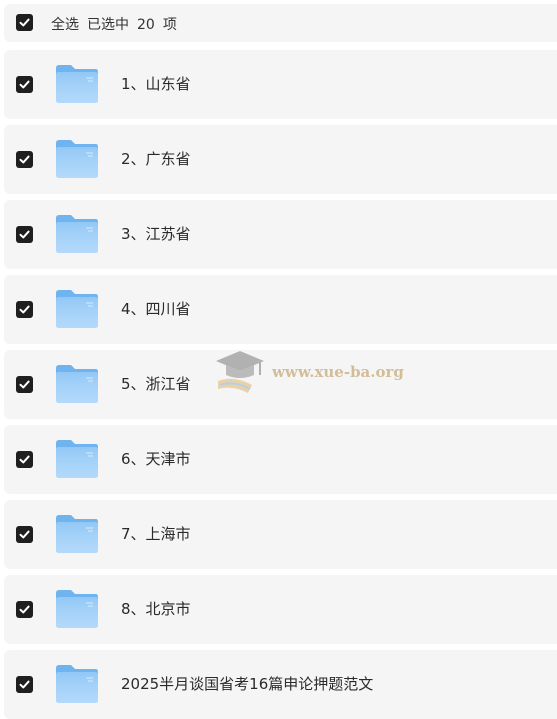 This screenshot has width=557, height=719. Describe the element at coordinates (280, 234) in the screenshot. I see `folder-row: 3、江苏省` at that location.